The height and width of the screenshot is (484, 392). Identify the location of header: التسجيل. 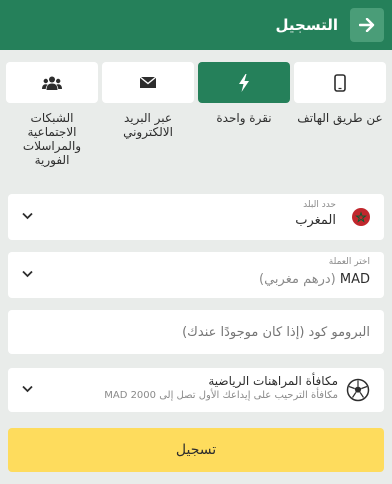
(196, 25).